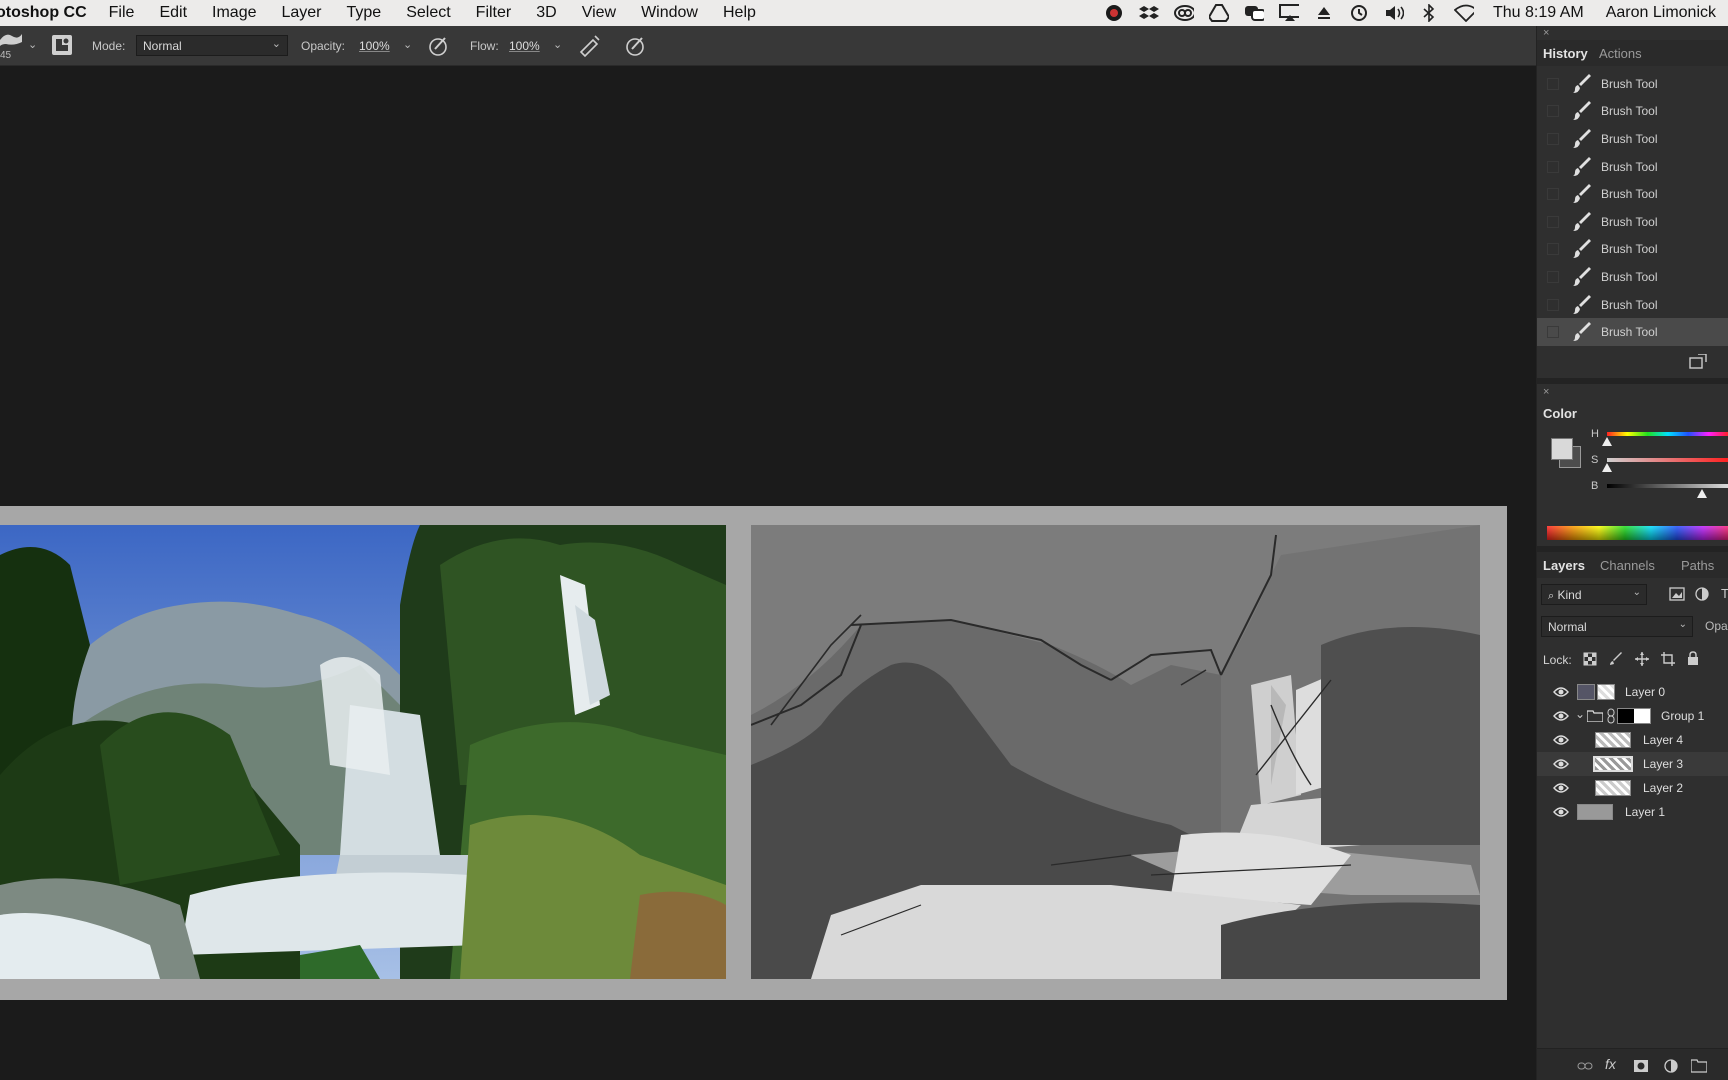 This screenshot has width=1728, height=1080. I want to click on pressure-opacity-icon, so click(439, 46).